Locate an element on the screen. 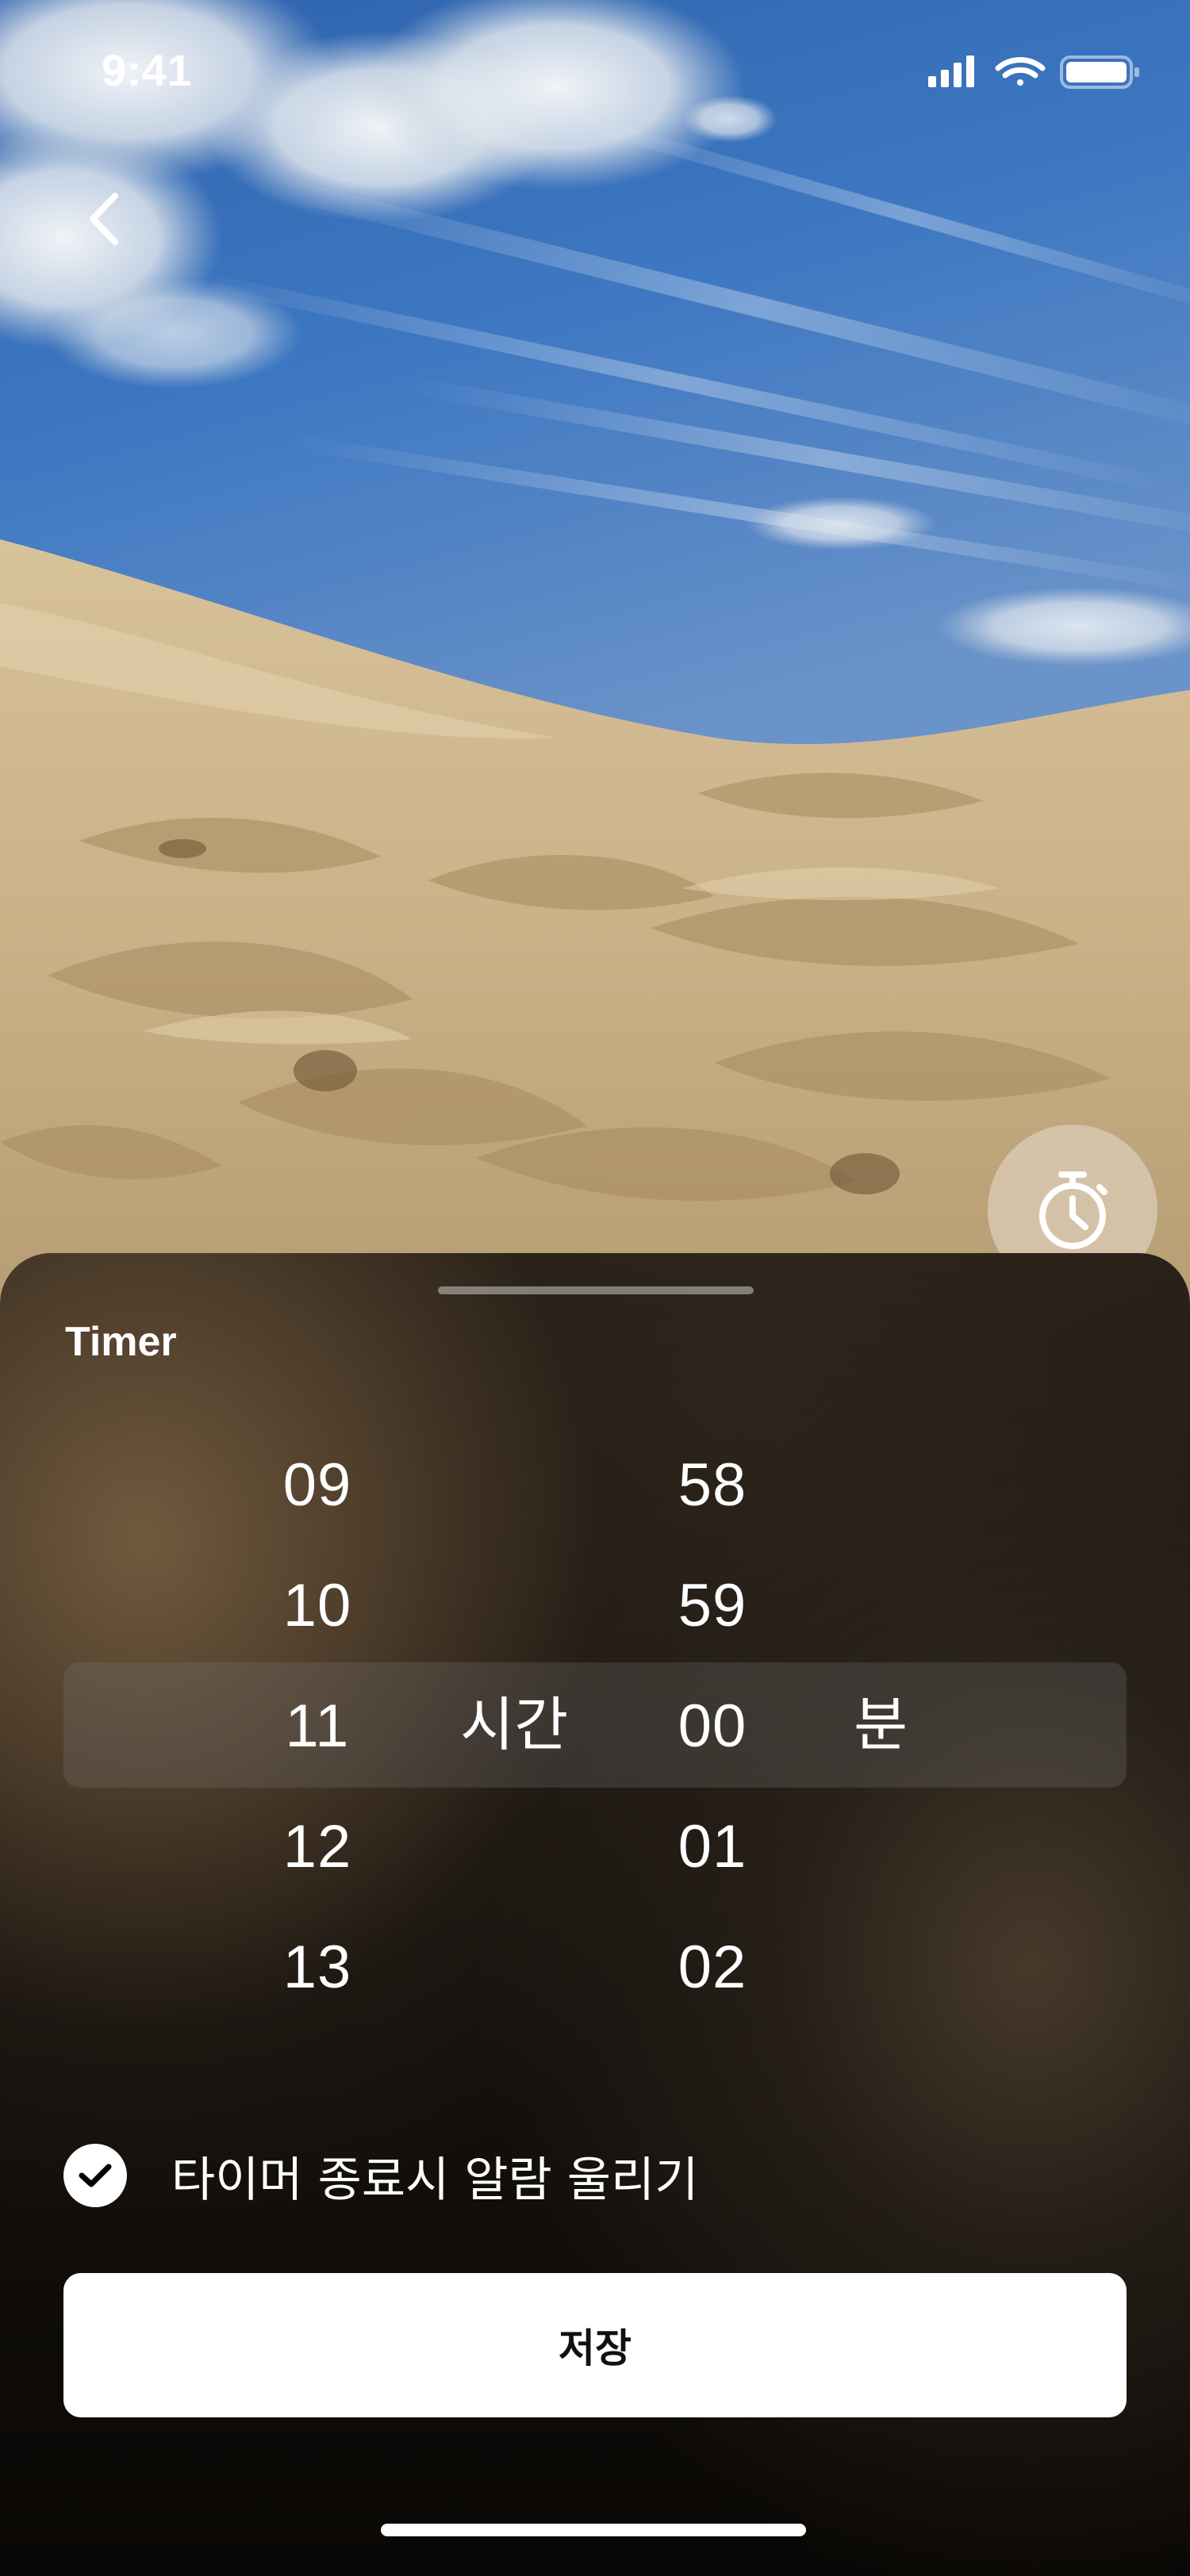  hour-option: 10 is located at coordinates (317, 1606).